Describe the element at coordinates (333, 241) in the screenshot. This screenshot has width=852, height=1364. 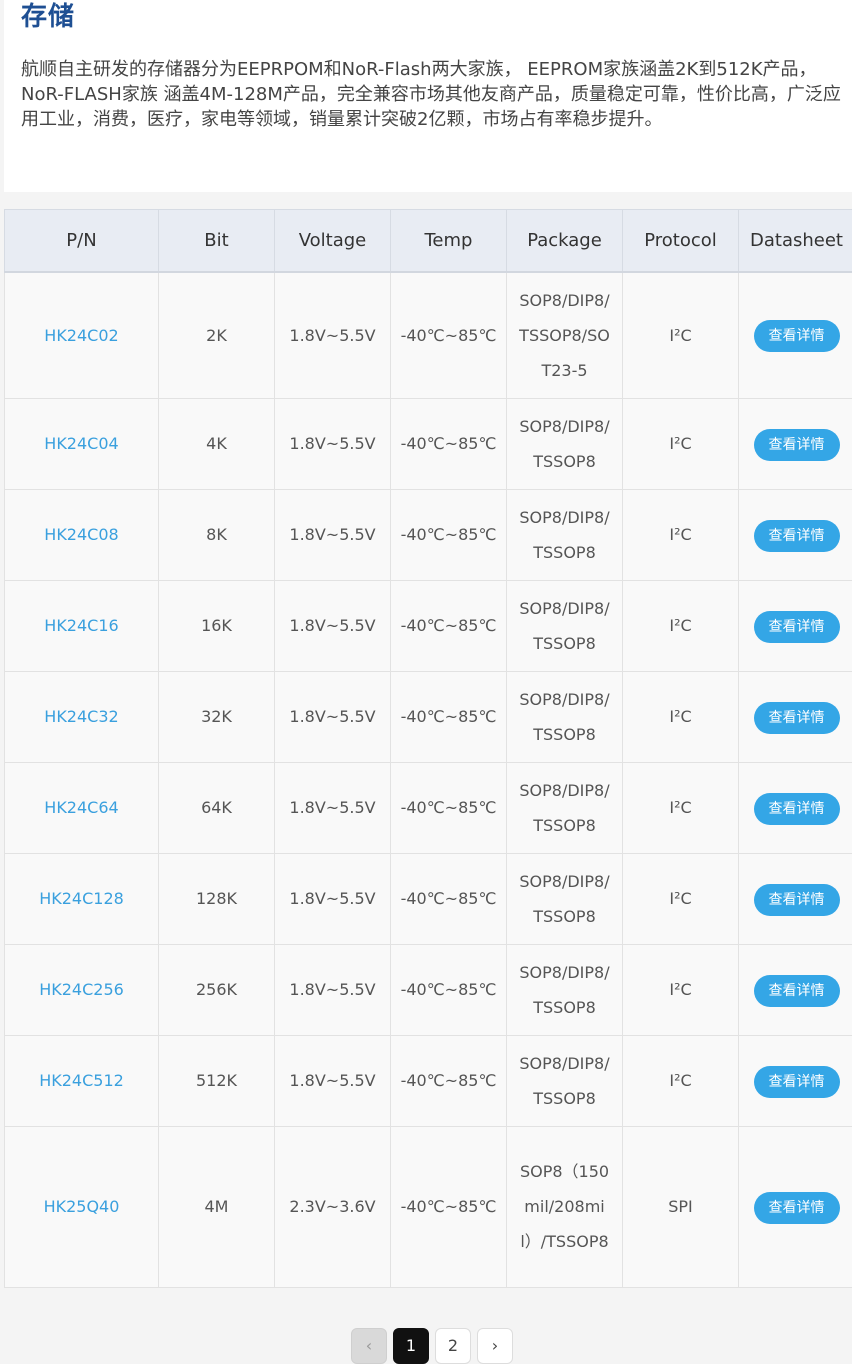
I see `column-header-voltage: Voltage` at that location.